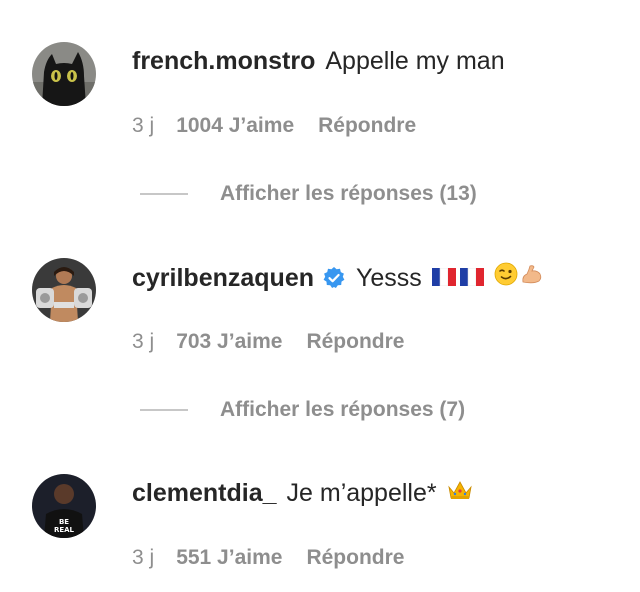 The image size is (640, 592). I want to click on avatar: BE REAL, so click(64, 506).